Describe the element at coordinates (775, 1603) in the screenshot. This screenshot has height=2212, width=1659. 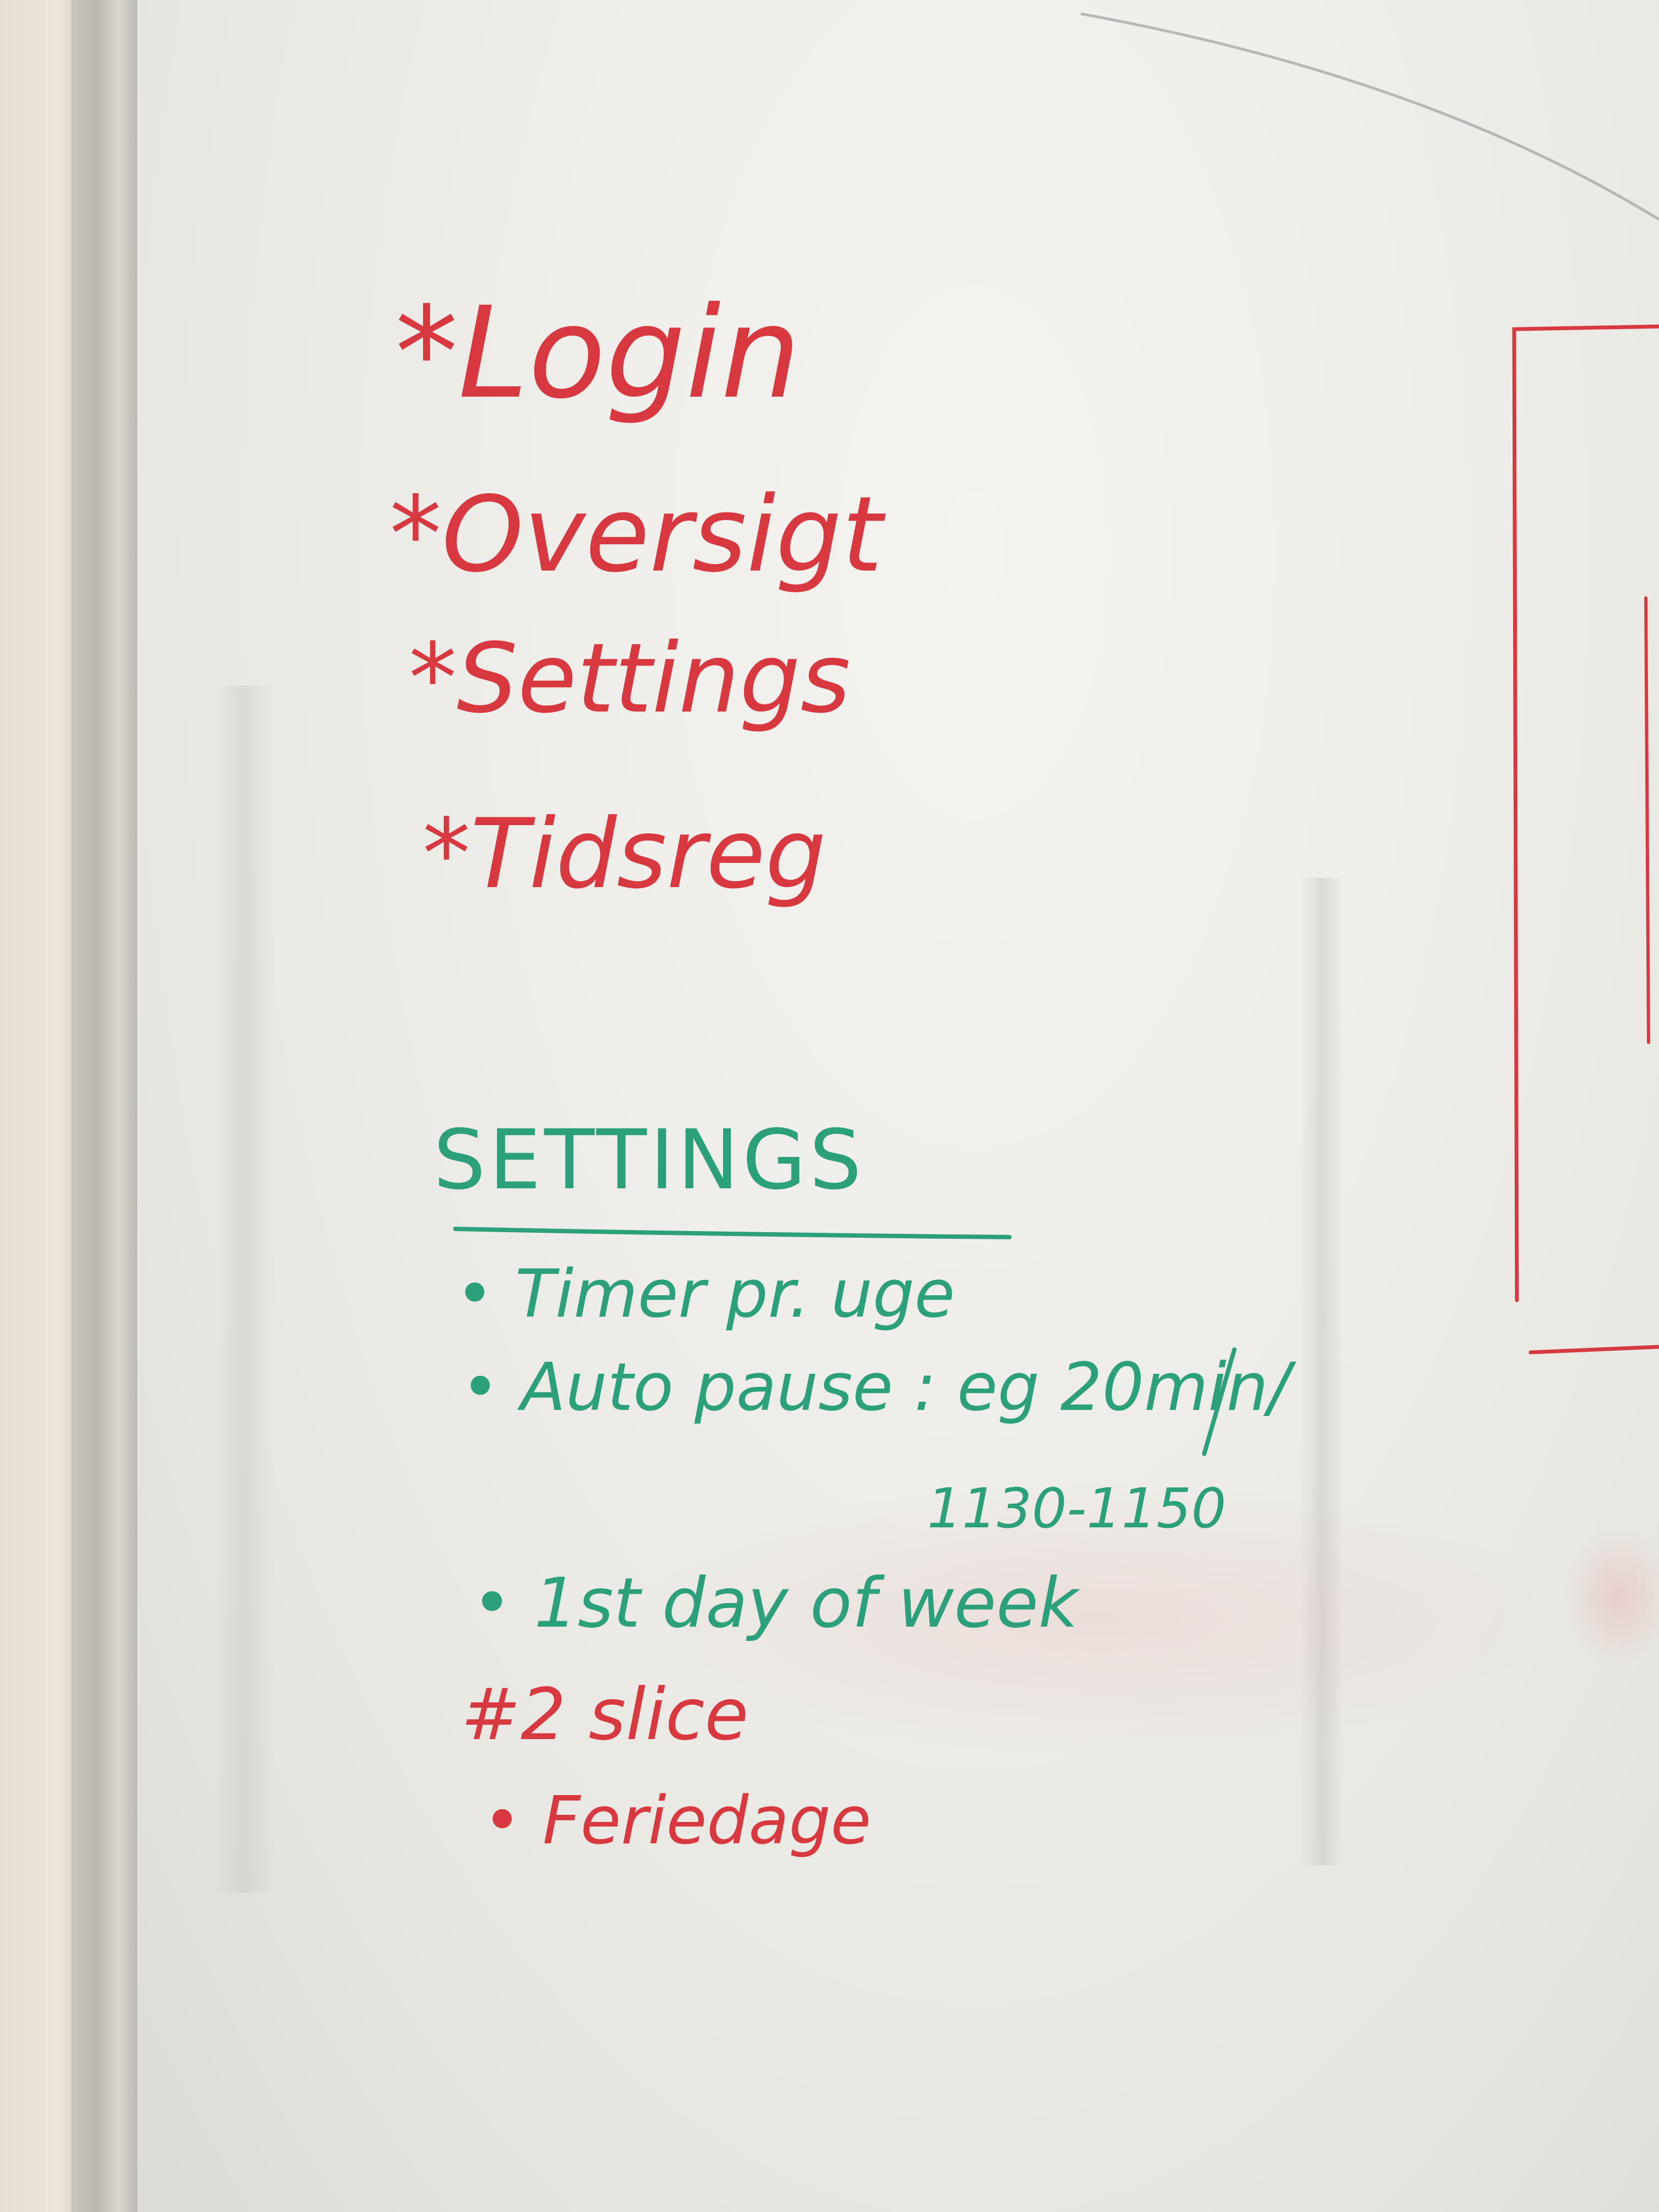
I see `settings-item-first-day: • 1st day of week` at that location.